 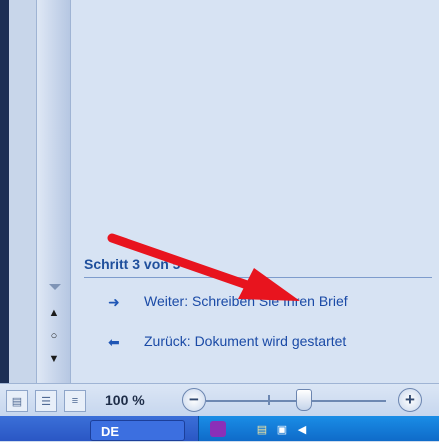 What do you see at coordinates (46, 401) in the screenshot?
I see `outline-view-icon: ☰` at bounding box center [46, 401].